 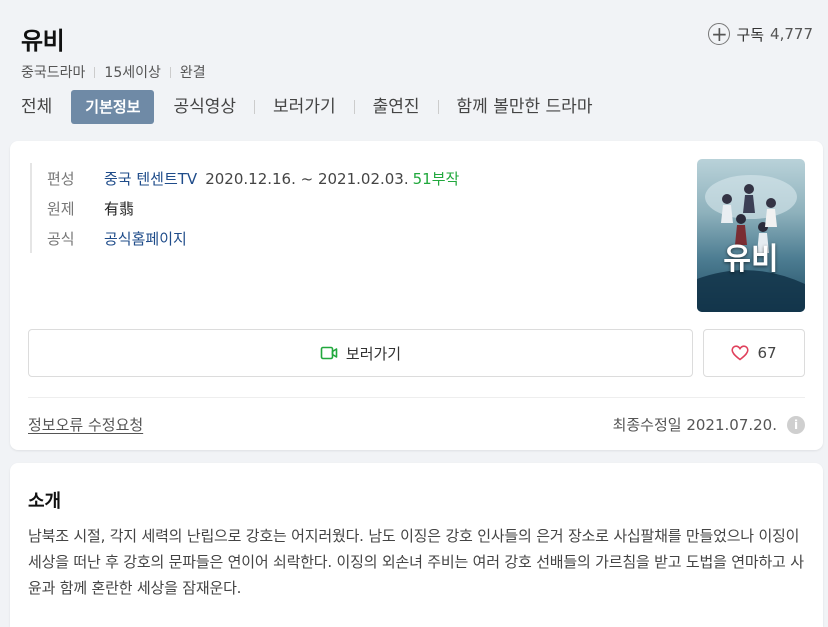 I want to click on tab-watch: 보러가기, so click(x=304, y=107).